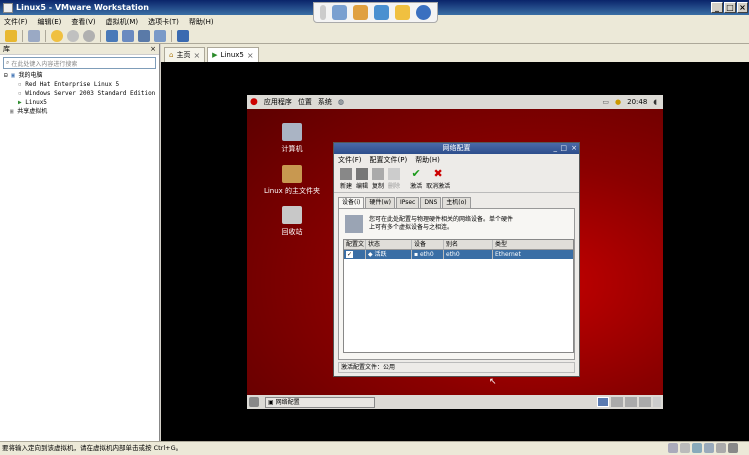 The image size is (749, 455). What do you see at coordinates (20, 84) in the screenshot?
I see `vm-icon: ▫` at bounding box center [20, 84].